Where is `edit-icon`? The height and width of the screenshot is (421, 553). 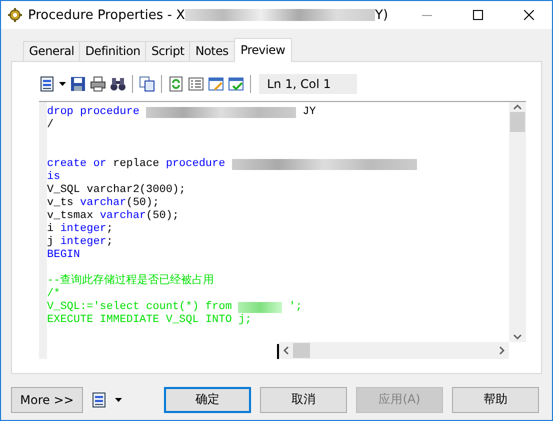
edit-icon is located at coordinates (216, 84).